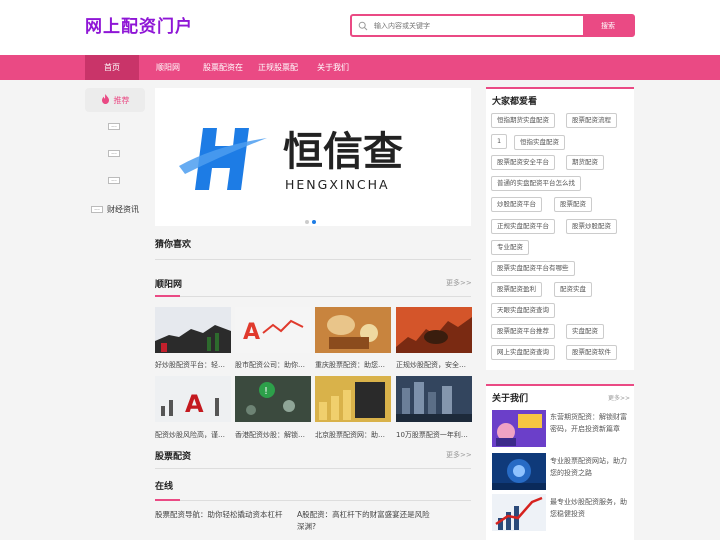 The height and width of the screenshot is (540, 720). What do you see at coordinates (434, 365) in the screenshot?
I see `thumb-caption: 正规炒股配资，安全可靠` at bounding box center [434, 365].